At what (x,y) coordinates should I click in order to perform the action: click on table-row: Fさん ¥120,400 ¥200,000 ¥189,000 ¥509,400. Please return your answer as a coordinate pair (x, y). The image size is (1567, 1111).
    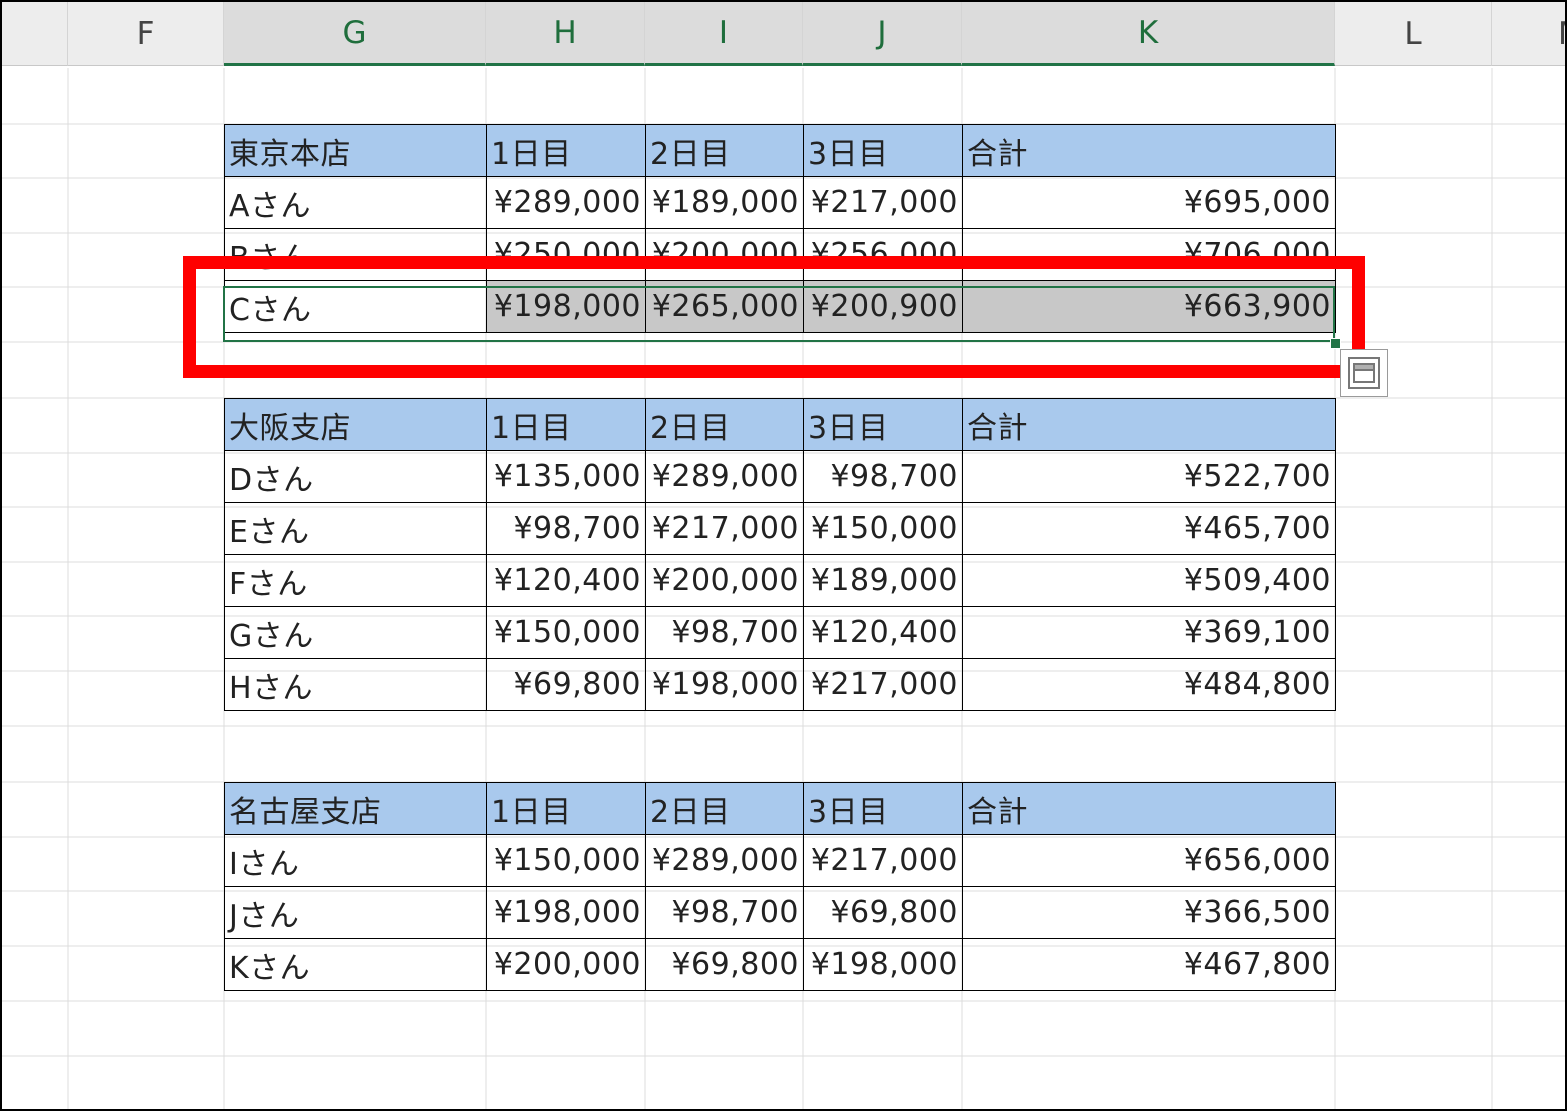
    Looking at the image, I should click on (780, 580).